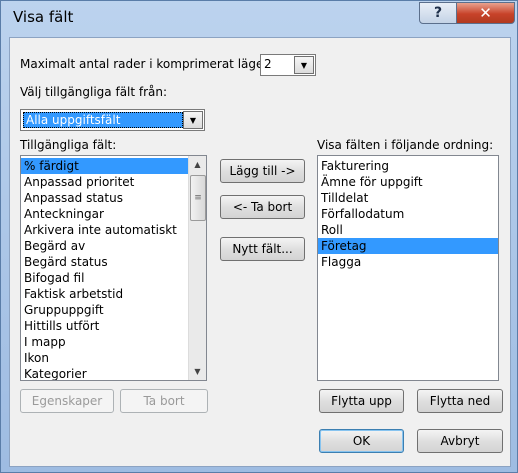 This screenshot has width=518, height=473. Describe the element at coordinates (104, 230) in the screenshot. I see `list-item: Arkivera inte automatiskt` at that location.